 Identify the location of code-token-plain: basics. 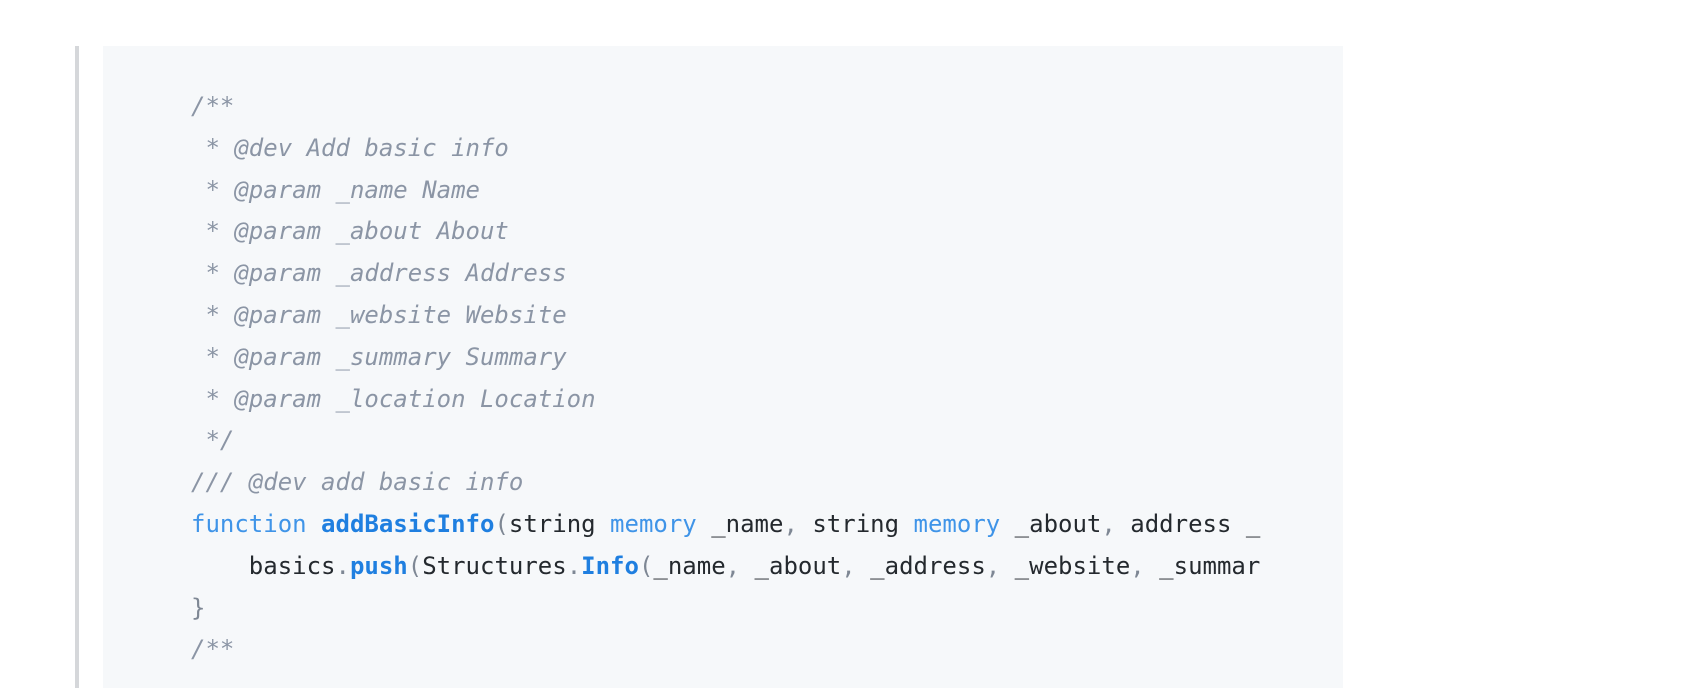
(263, 565).